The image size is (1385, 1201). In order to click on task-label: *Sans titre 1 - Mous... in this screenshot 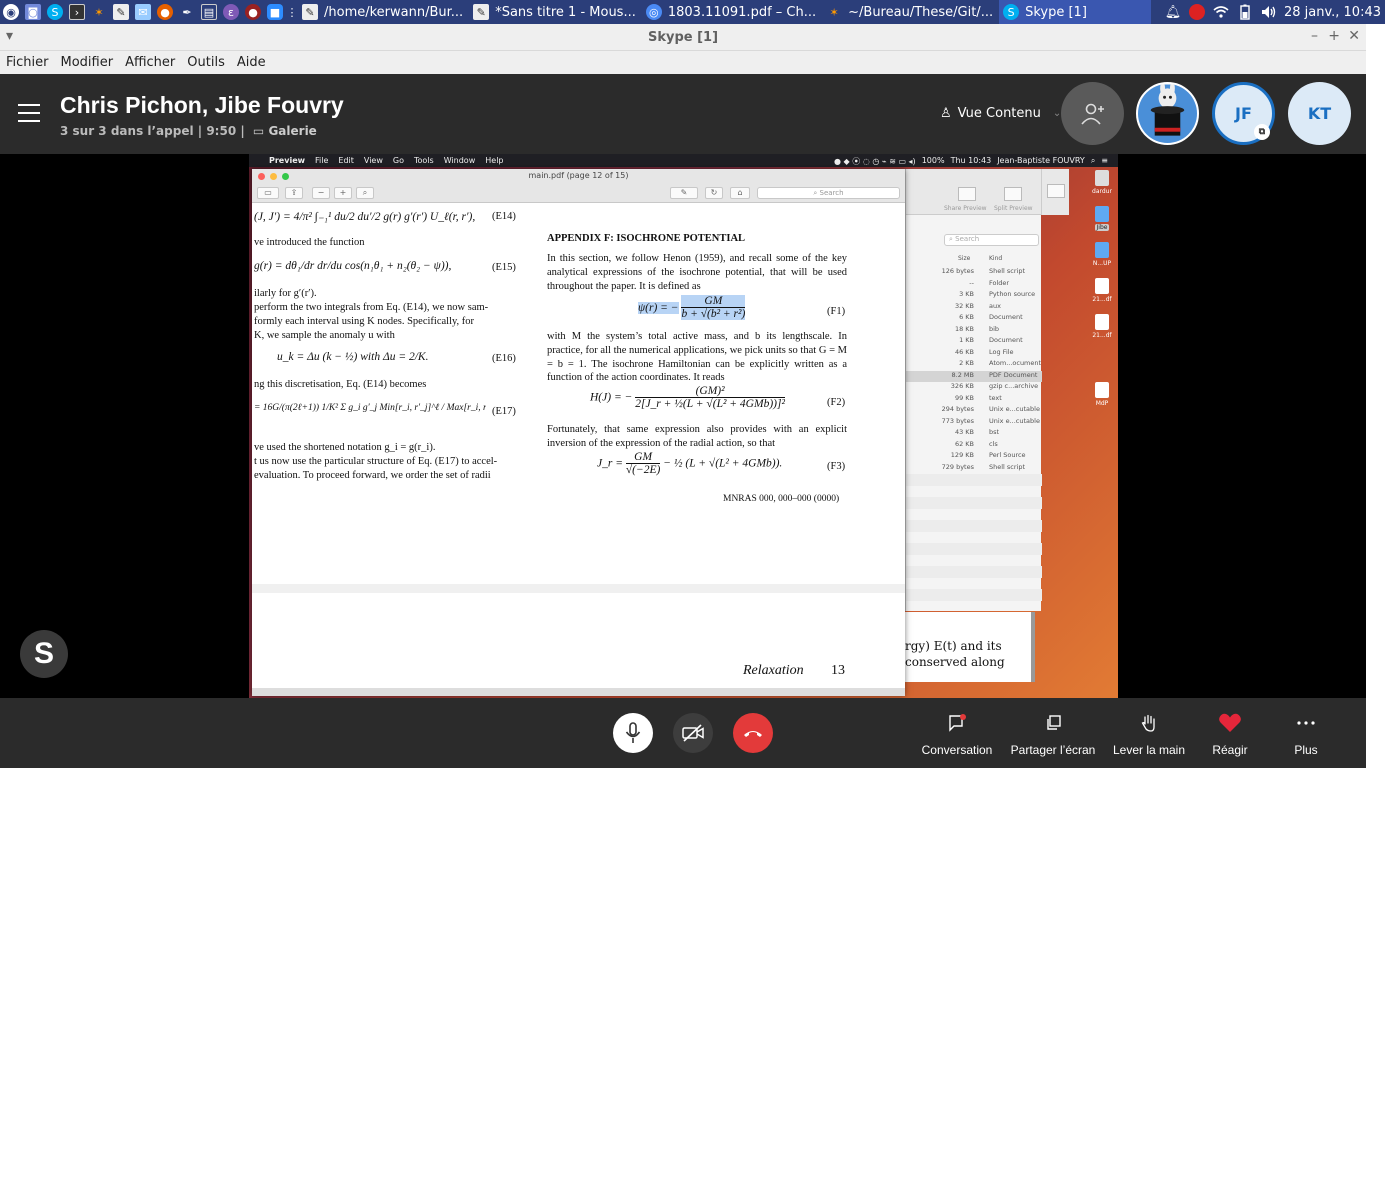, I will do `click(565, 12)`.